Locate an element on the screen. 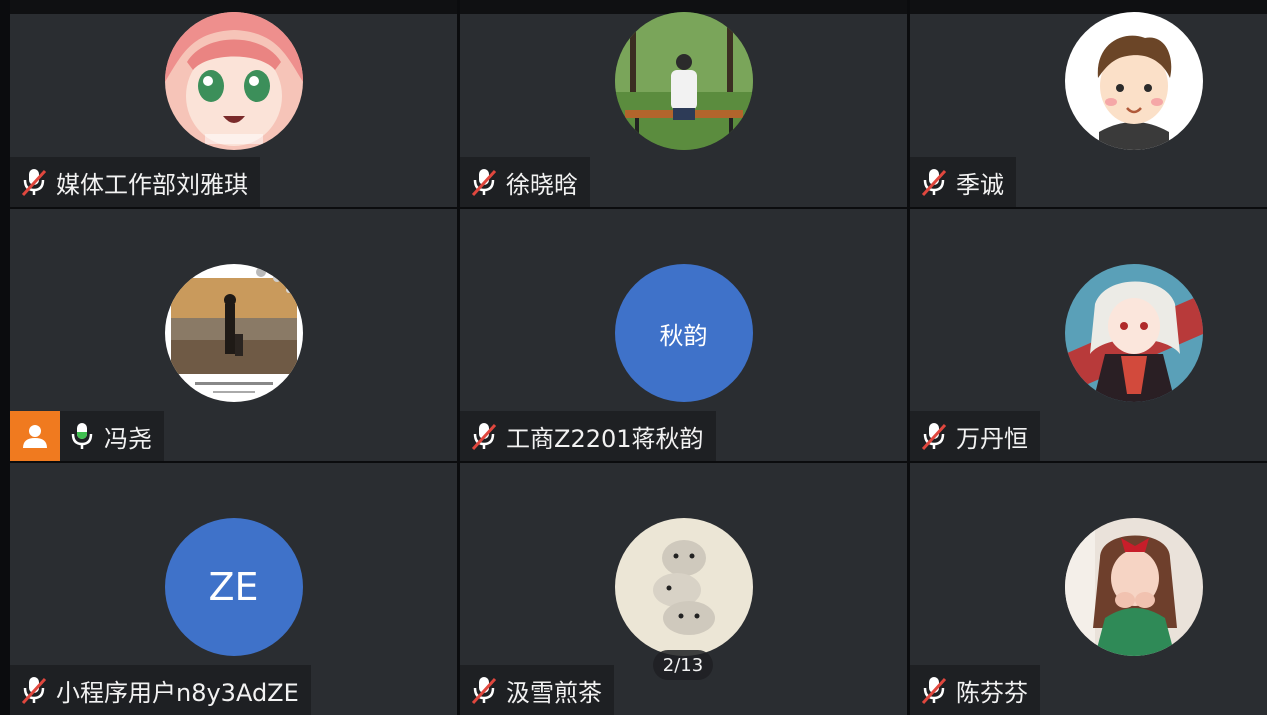  name-bar: 汲雪煎茶 is located at coordinates (537, 690).